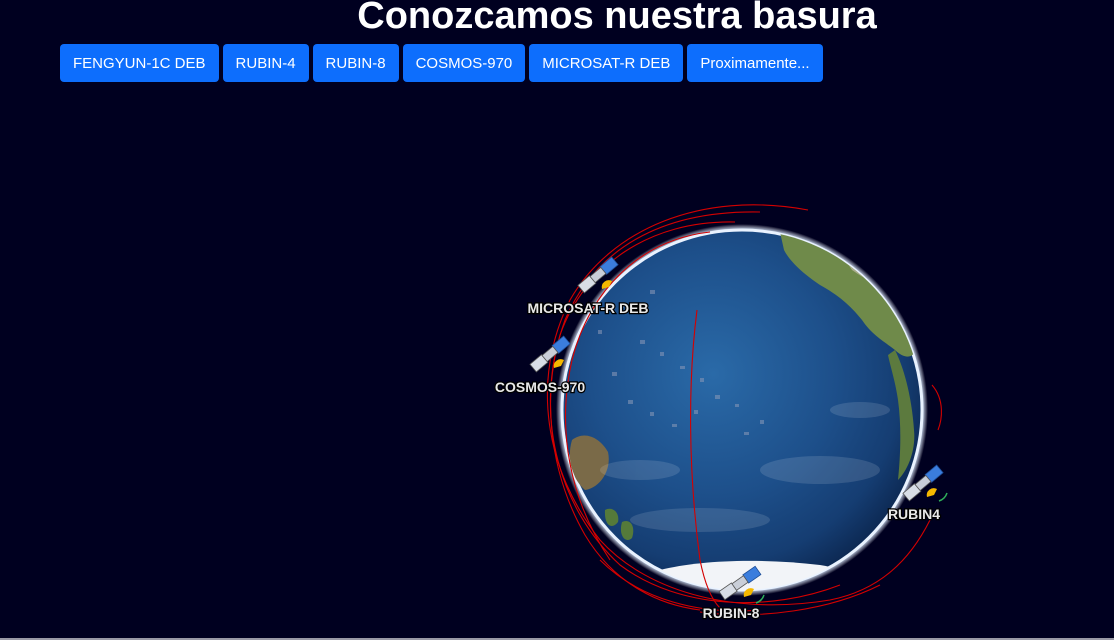 Image resolution: width=1114 pixels, height=640 pixels. I want to click on satellite-label: RUBIN-8, so click(731, 613).